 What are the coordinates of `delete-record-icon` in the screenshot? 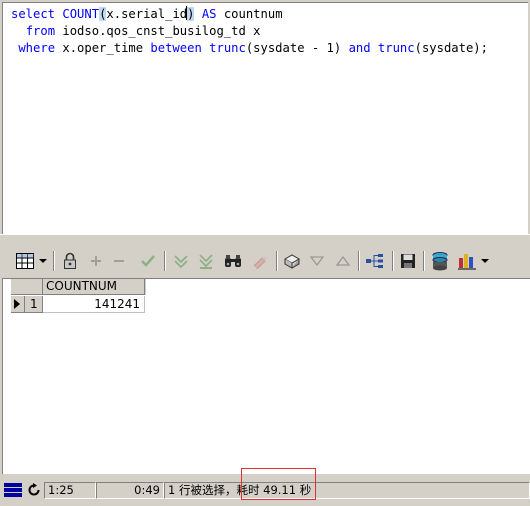 It's located at (119, 261).